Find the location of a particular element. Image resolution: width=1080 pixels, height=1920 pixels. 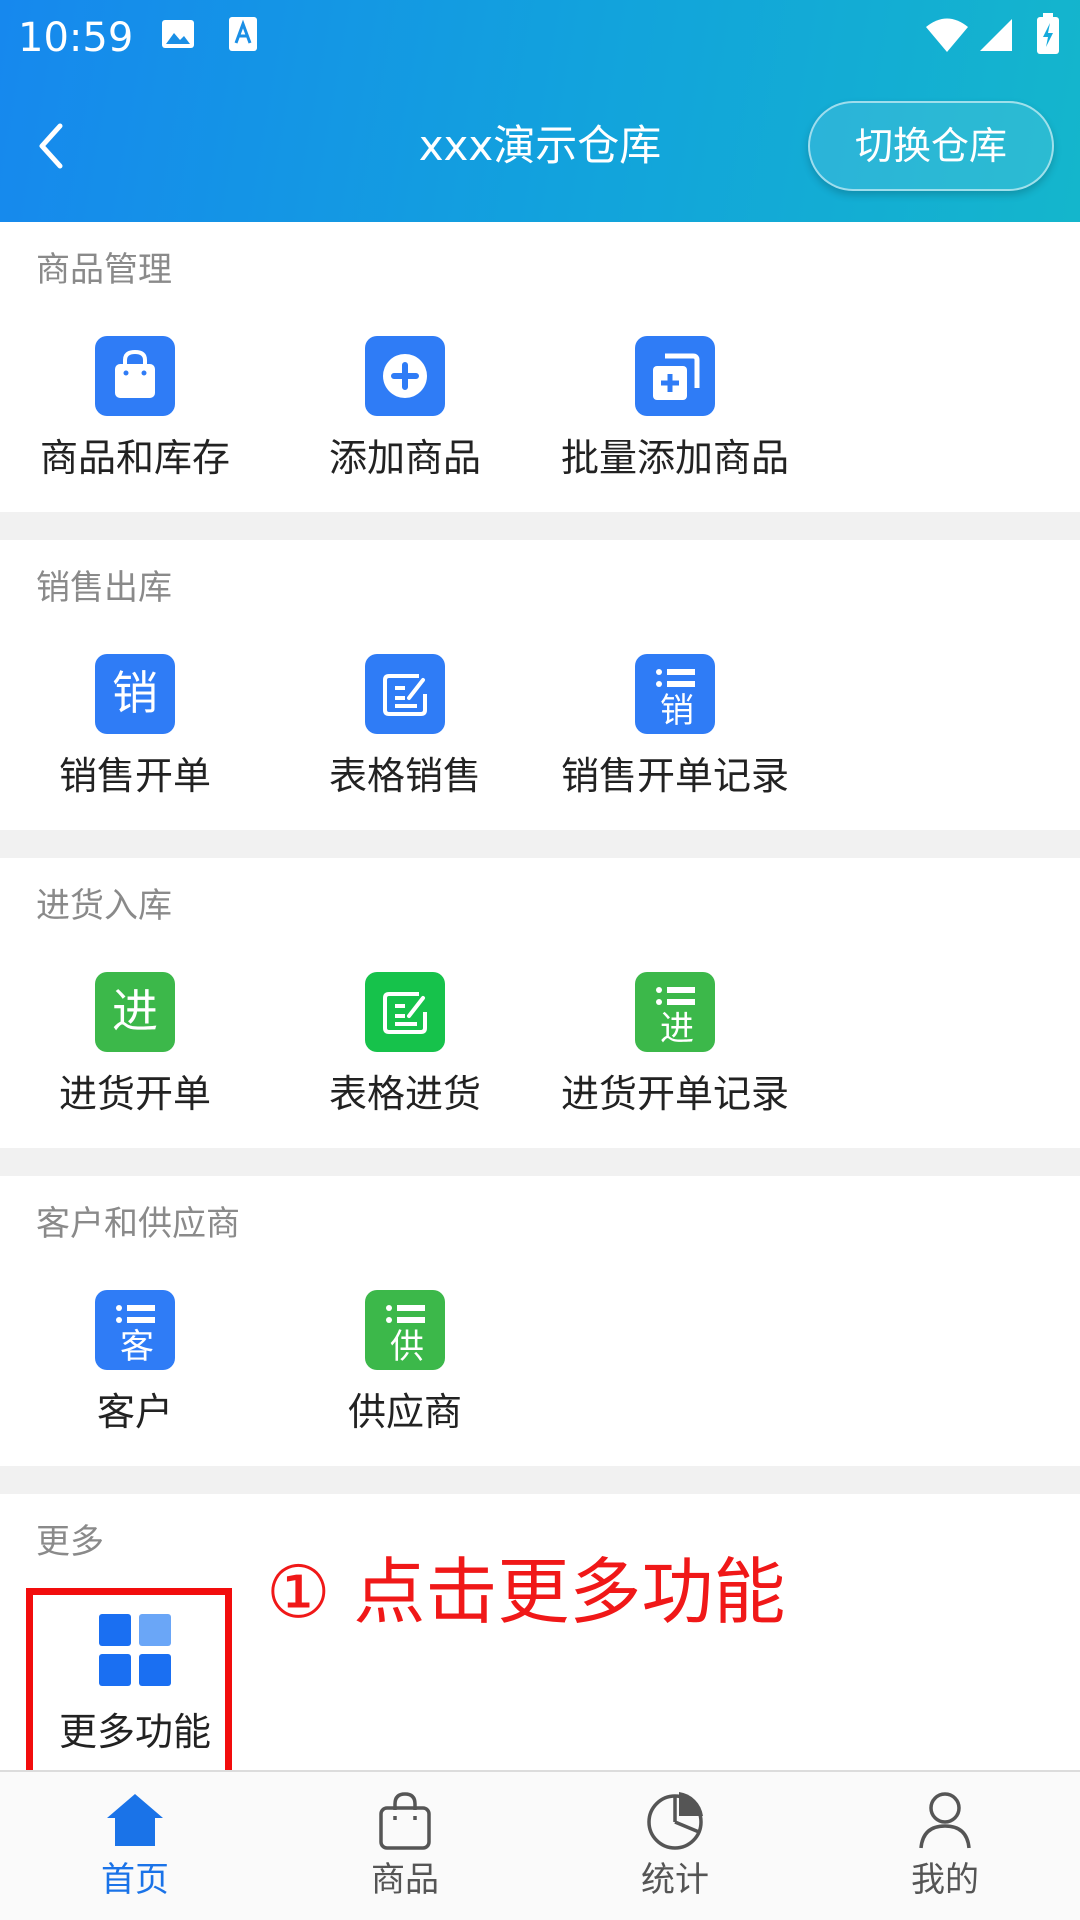

battery-charging-icon is located at coordinates (1048, 33).